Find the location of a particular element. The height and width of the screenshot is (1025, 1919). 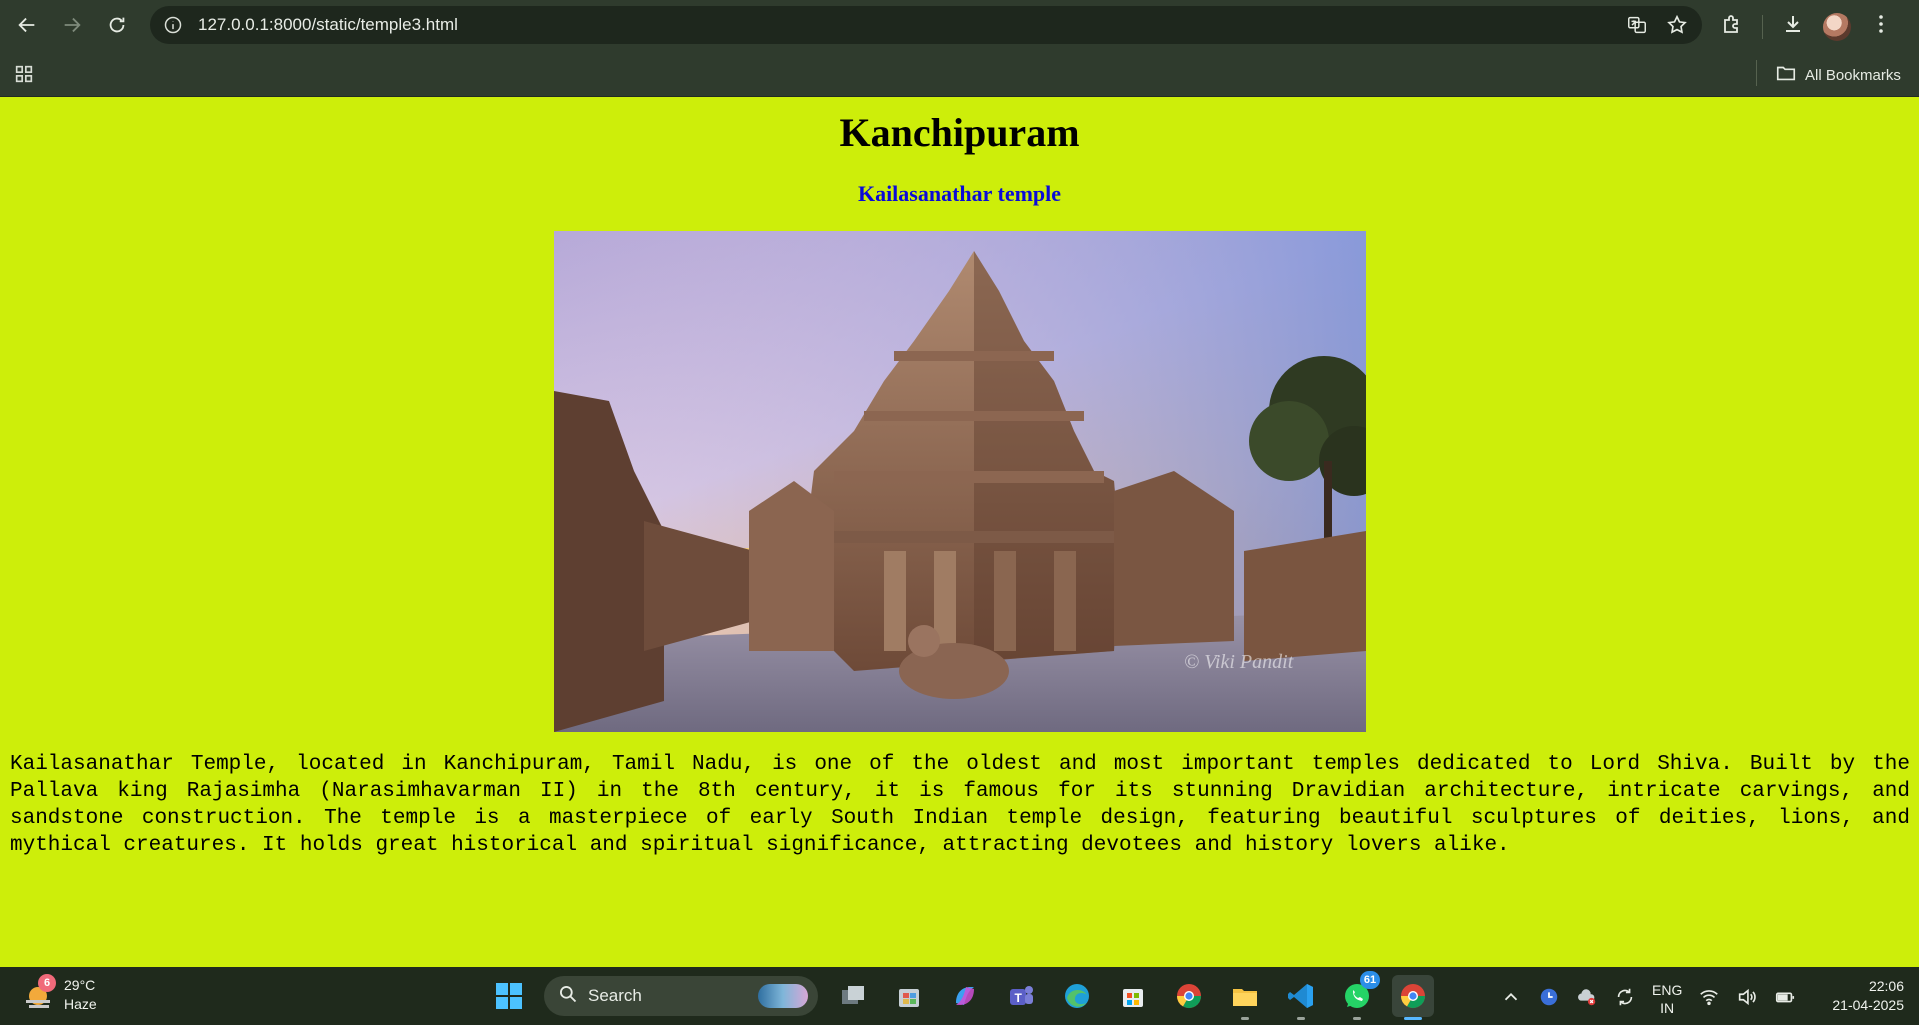

microsoft-store-icon is located at coordinates (1133, 996).